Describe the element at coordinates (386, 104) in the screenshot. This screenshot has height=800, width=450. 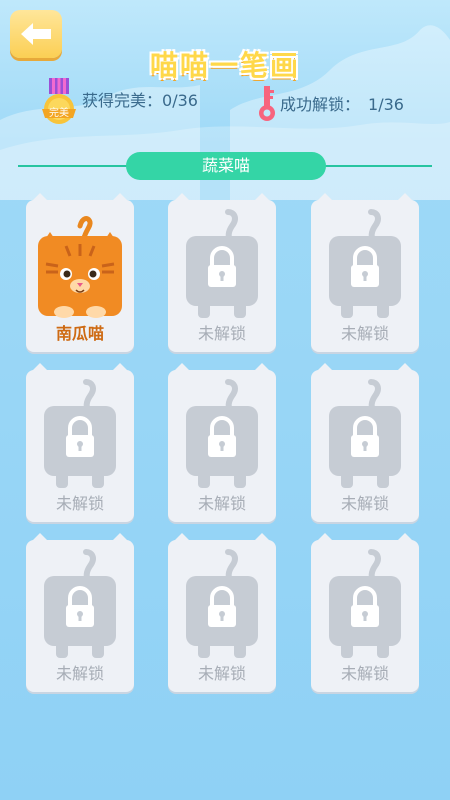
I see `unlock-value: 1/36` at that location.